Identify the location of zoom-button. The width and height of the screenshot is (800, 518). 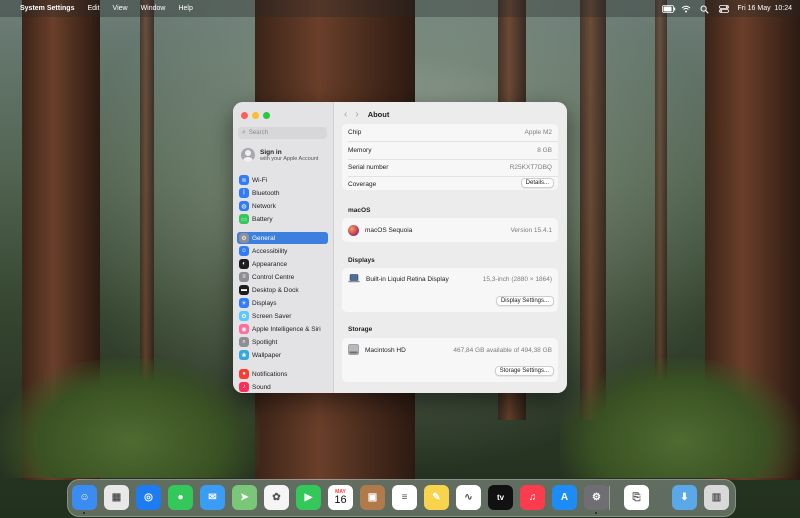
(266, 115).